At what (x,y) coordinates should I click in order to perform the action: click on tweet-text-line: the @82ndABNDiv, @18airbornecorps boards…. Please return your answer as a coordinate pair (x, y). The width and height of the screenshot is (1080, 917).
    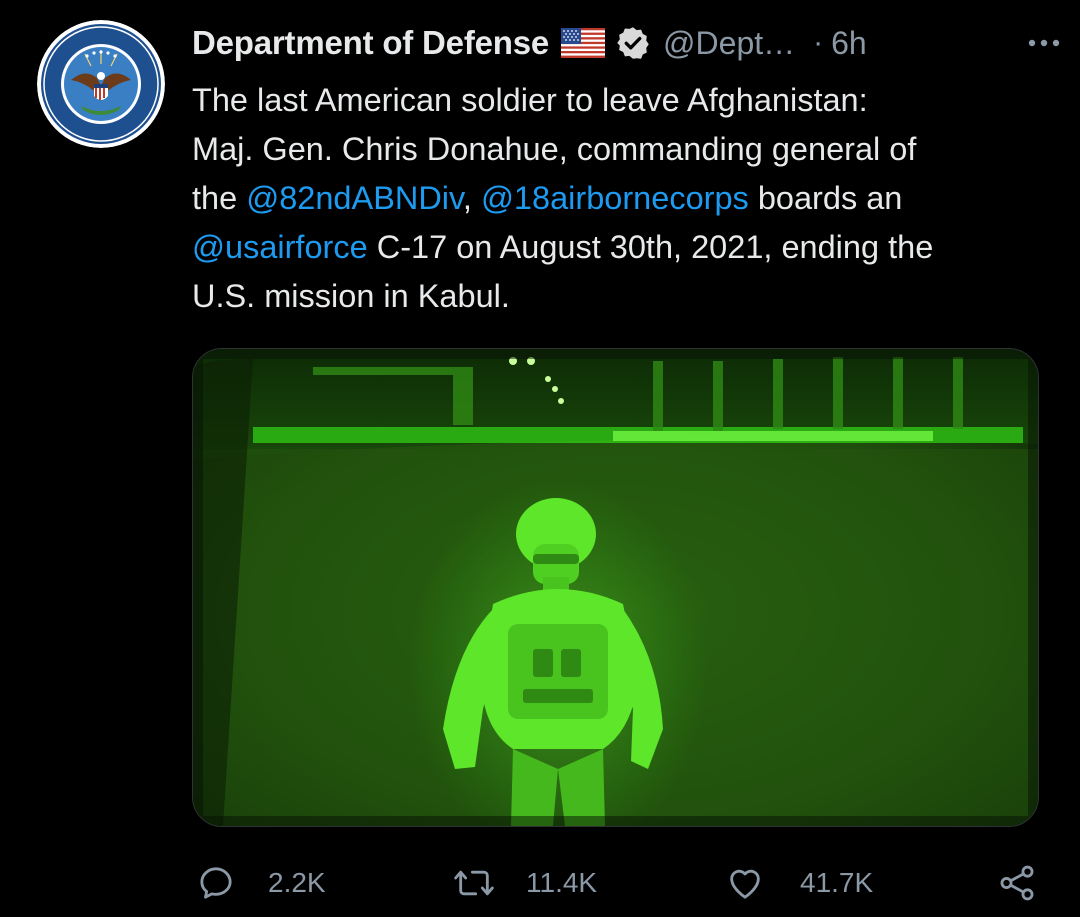
    Looking at the image, I should click on (622, 198).